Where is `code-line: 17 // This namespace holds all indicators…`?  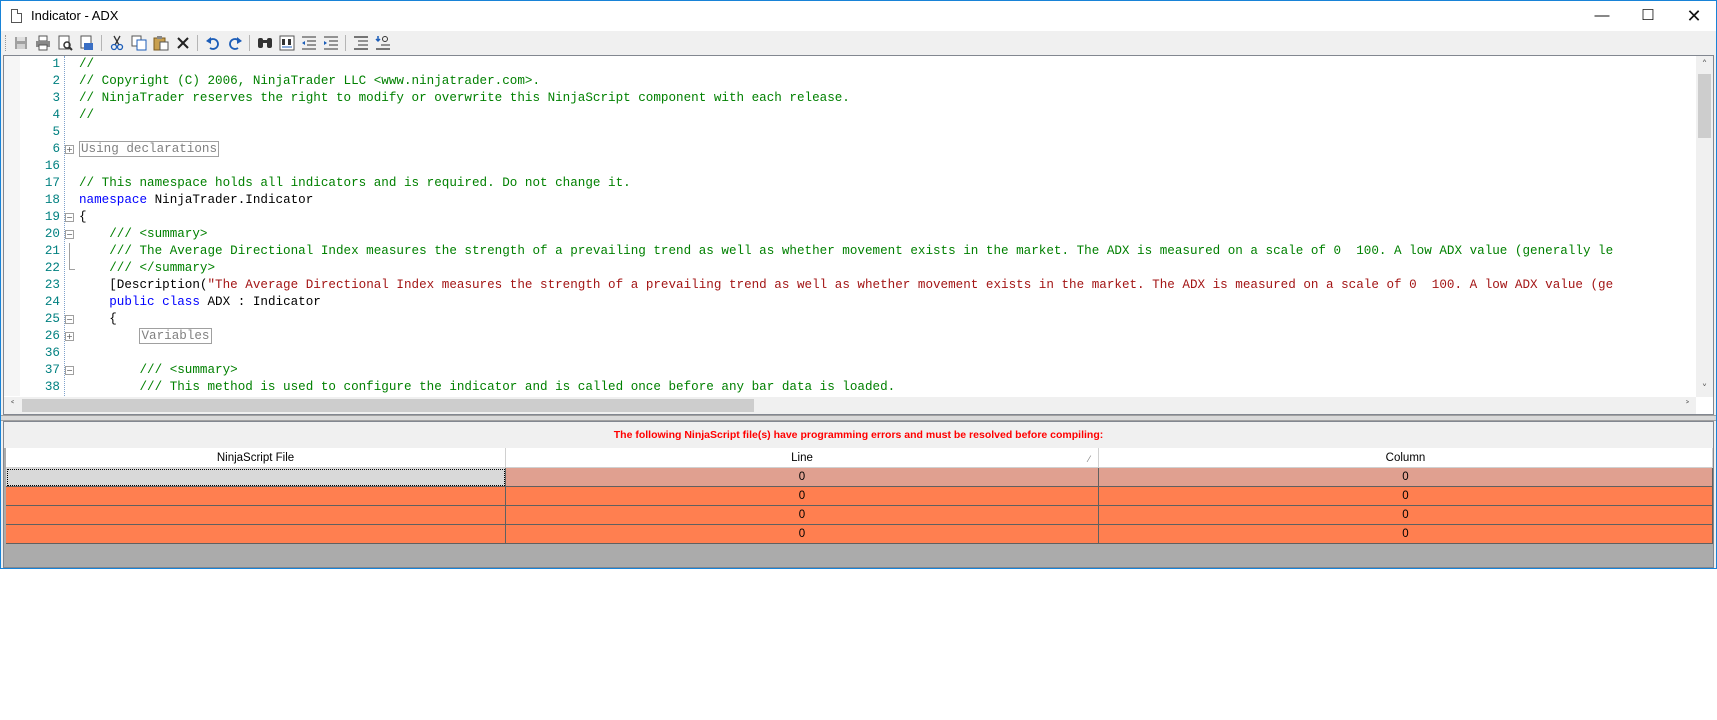 code-line: 17 // This namespace holds all indicators… is located at coordinates (849, 183).